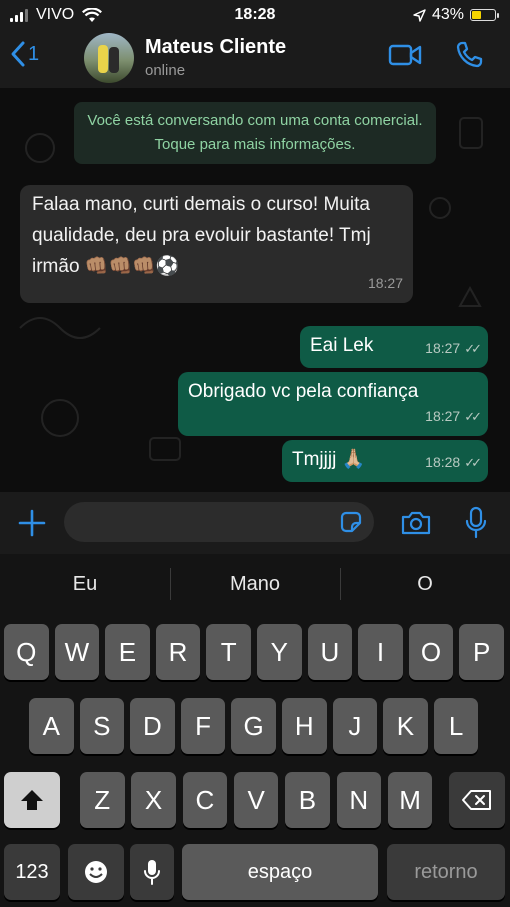 This screenshot has height=907, width=510. I want to click on key-z: Z, so click(102, 800).